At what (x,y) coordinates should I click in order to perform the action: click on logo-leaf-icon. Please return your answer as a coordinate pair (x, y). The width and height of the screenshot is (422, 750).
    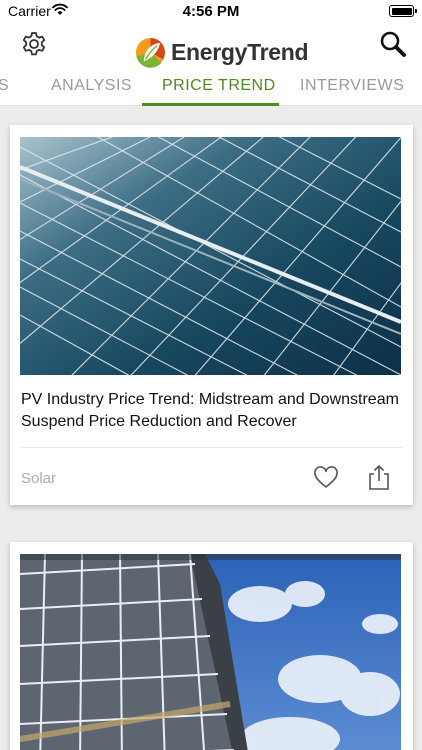
    Looking at the image, I should click on (150, 52).